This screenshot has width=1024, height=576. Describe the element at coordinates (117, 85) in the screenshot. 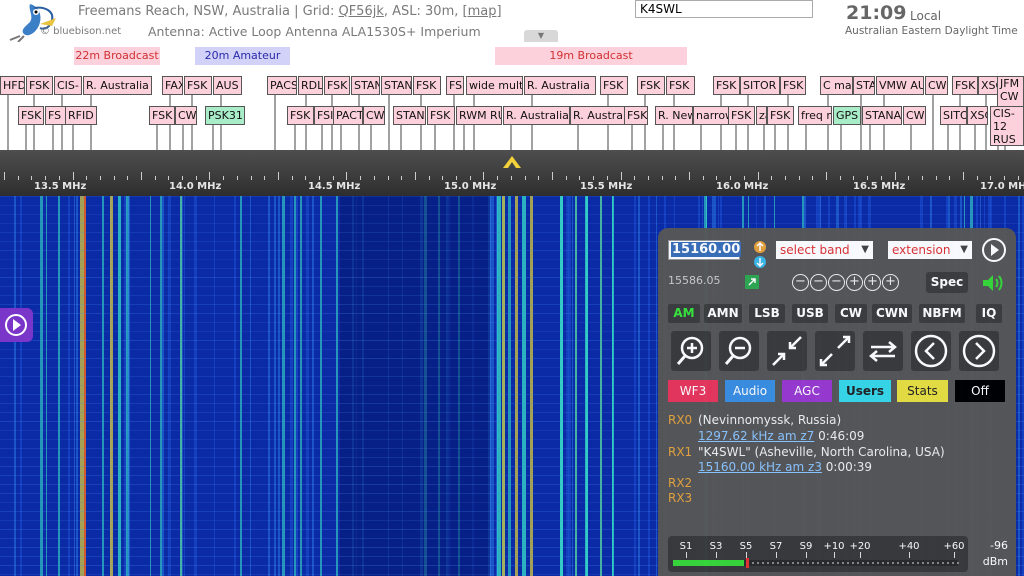

I see `station-label-1-3: R. Australia` at that location.